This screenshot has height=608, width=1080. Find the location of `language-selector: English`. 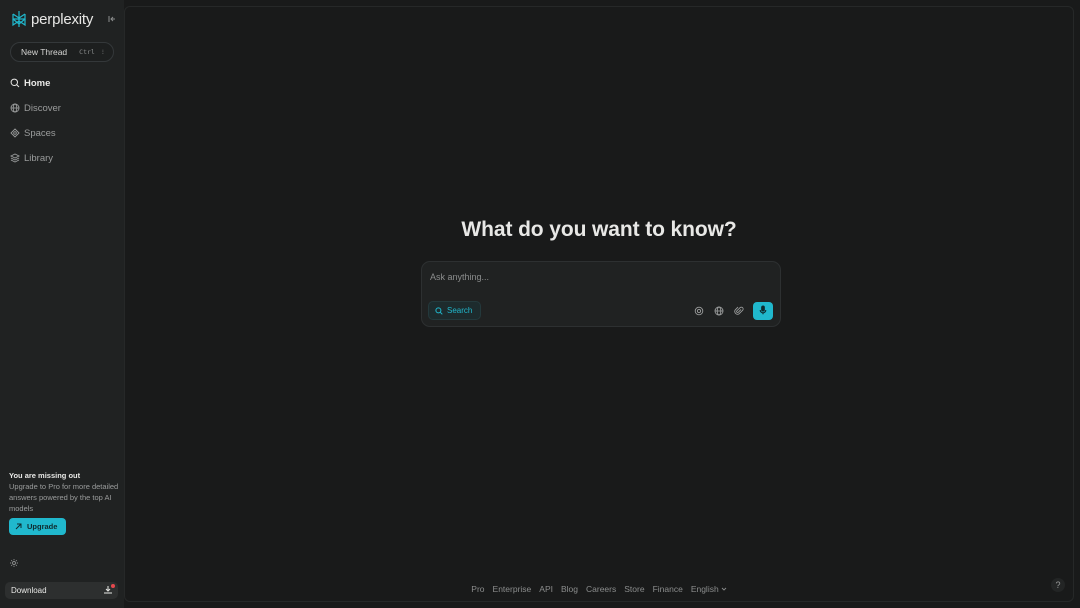

language-selector: English is located at coordinates (709, 589).